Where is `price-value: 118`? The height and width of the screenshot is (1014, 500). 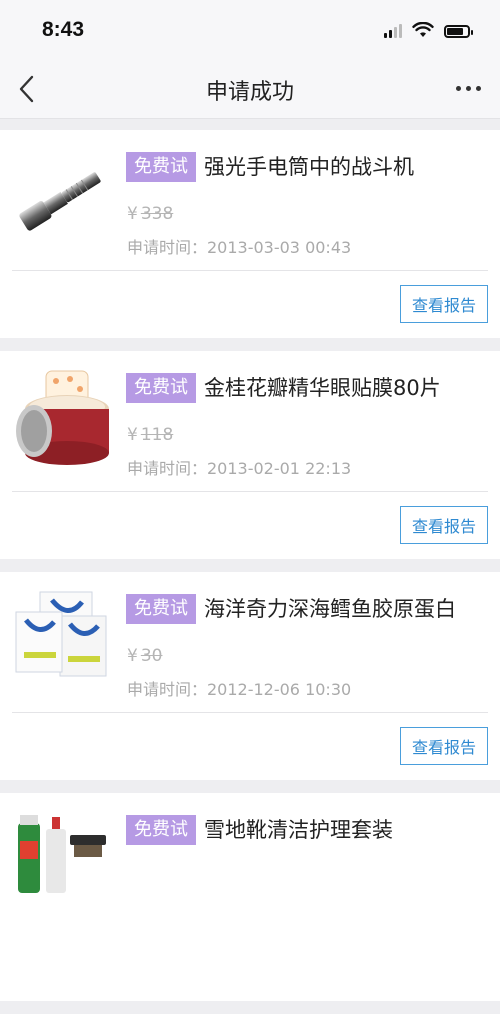
price-value: 118 is located at coordinates (157, 435).